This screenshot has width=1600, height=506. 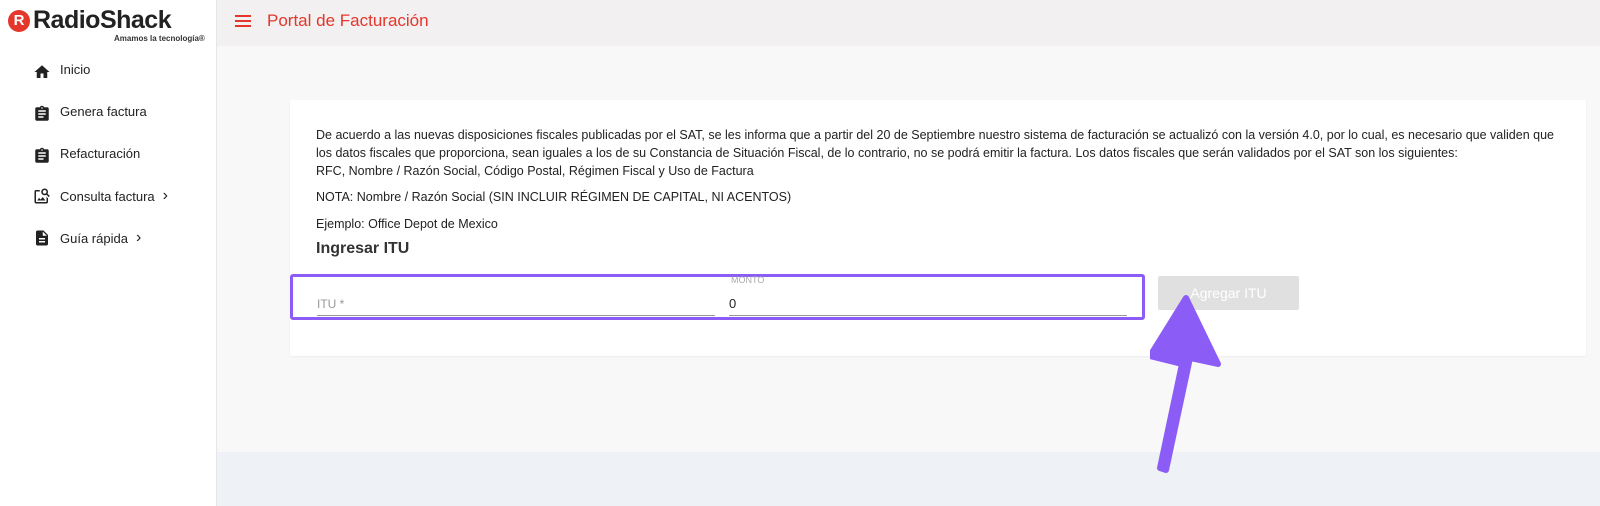 I want to click on itu-field, so click(x=516, y=299).